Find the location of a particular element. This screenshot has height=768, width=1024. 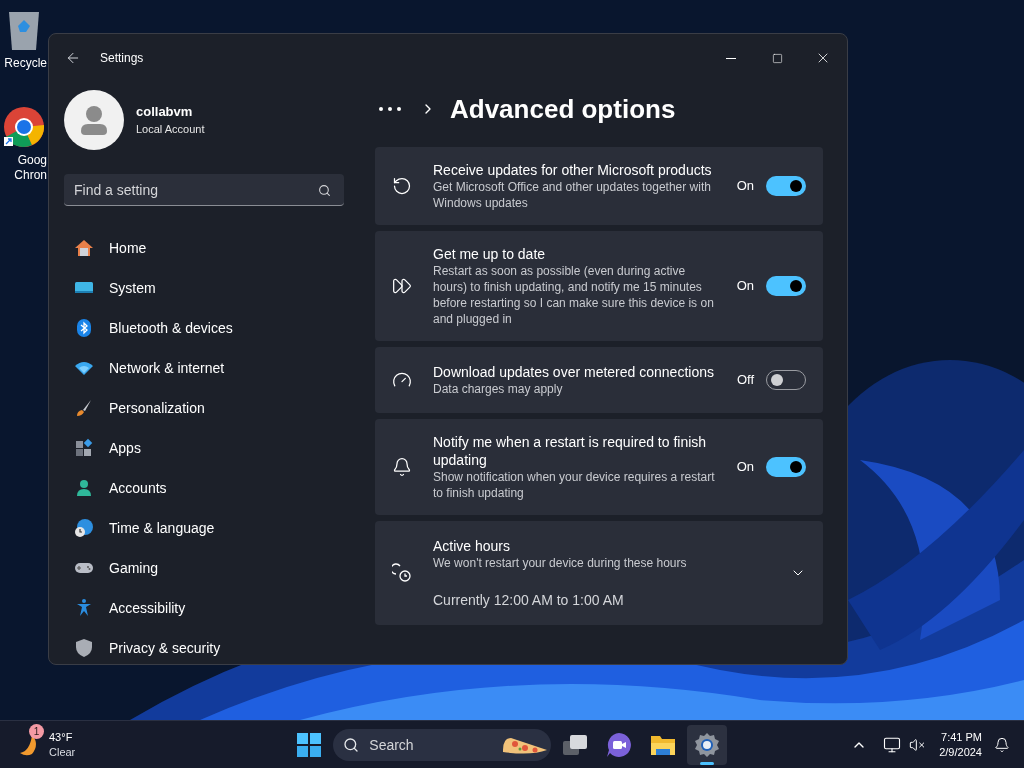

sidebar-item: Home is located at coordinates (204, 248).